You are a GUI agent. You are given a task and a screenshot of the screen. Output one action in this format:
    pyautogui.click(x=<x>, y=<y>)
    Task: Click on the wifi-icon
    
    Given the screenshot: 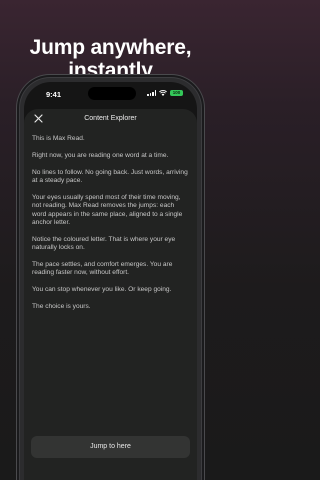 What is the action you would take?
    pyautogui.click(x=163, y=93)
    